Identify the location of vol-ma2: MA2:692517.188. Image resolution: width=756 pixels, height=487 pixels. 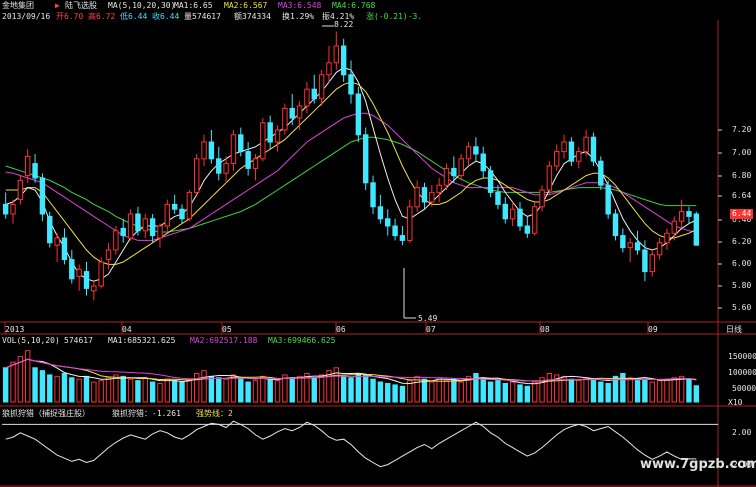
(224, 340).